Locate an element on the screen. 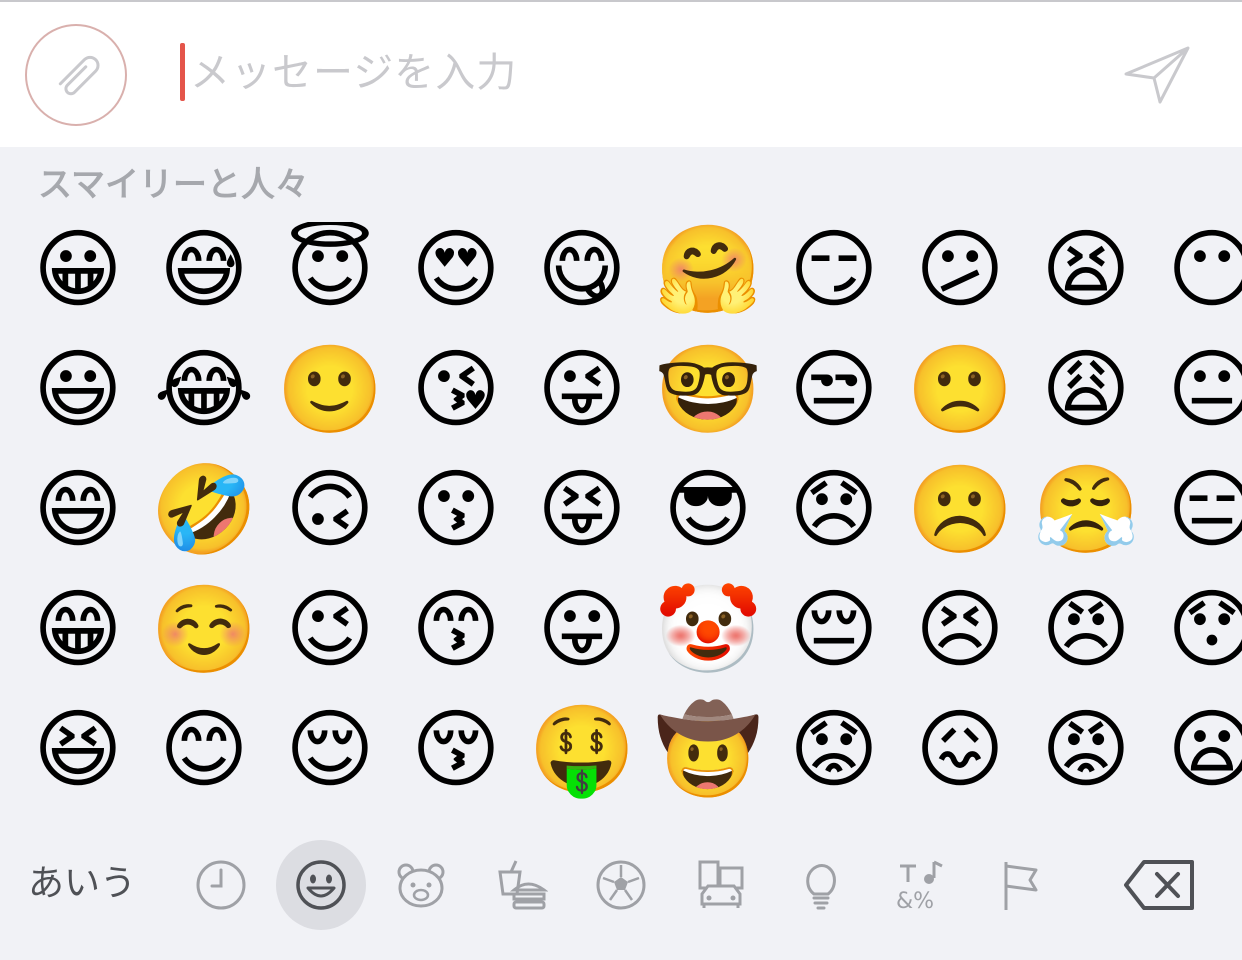  clock-icon is located at coordinates (221, 885).